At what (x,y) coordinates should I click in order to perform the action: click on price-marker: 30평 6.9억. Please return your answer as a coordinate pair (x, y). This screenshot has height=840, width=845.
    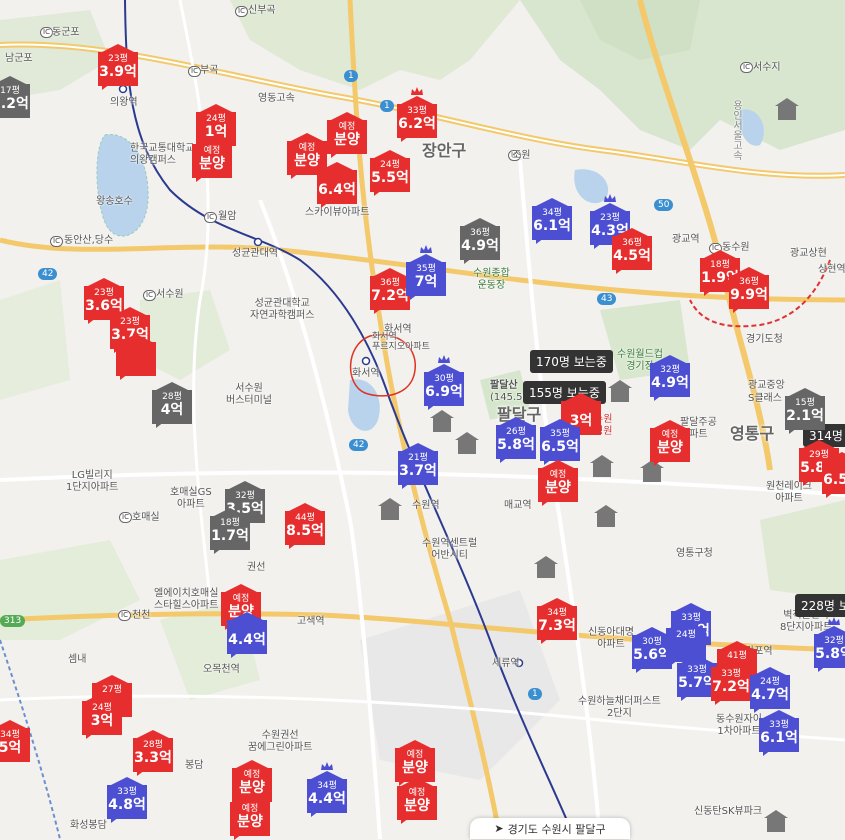
    Looking at the image, I should click on (444, 382).